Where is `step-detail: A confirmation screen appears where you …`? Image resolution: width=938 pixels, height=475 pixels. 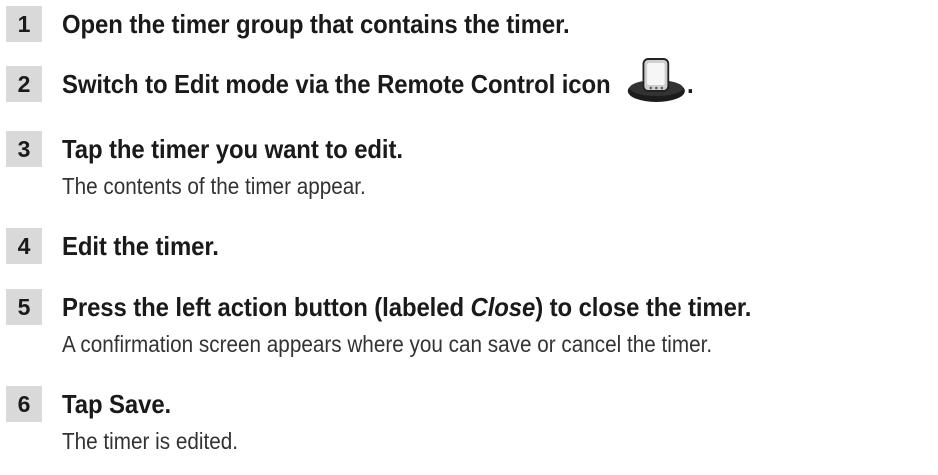 step-detail: A confirmation screen appears where you … is located at coordinates (387, 344).